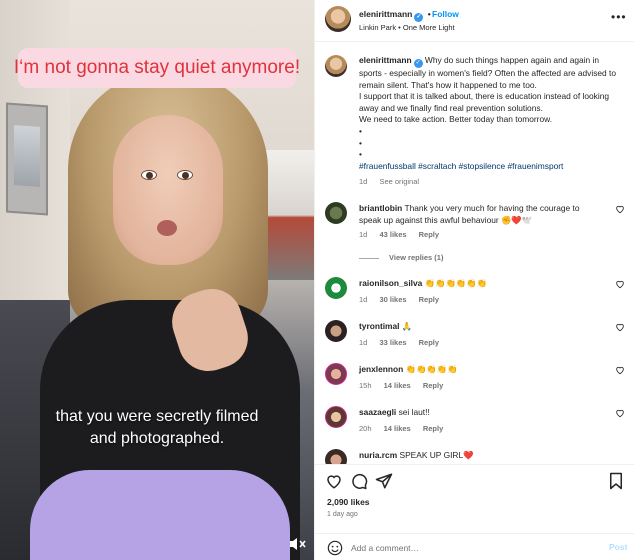 The height and width of the screenshot is (560, 634). Describe the element at coordinates (335, 548) in the screenshot. I see `emoji-icon` at that location.